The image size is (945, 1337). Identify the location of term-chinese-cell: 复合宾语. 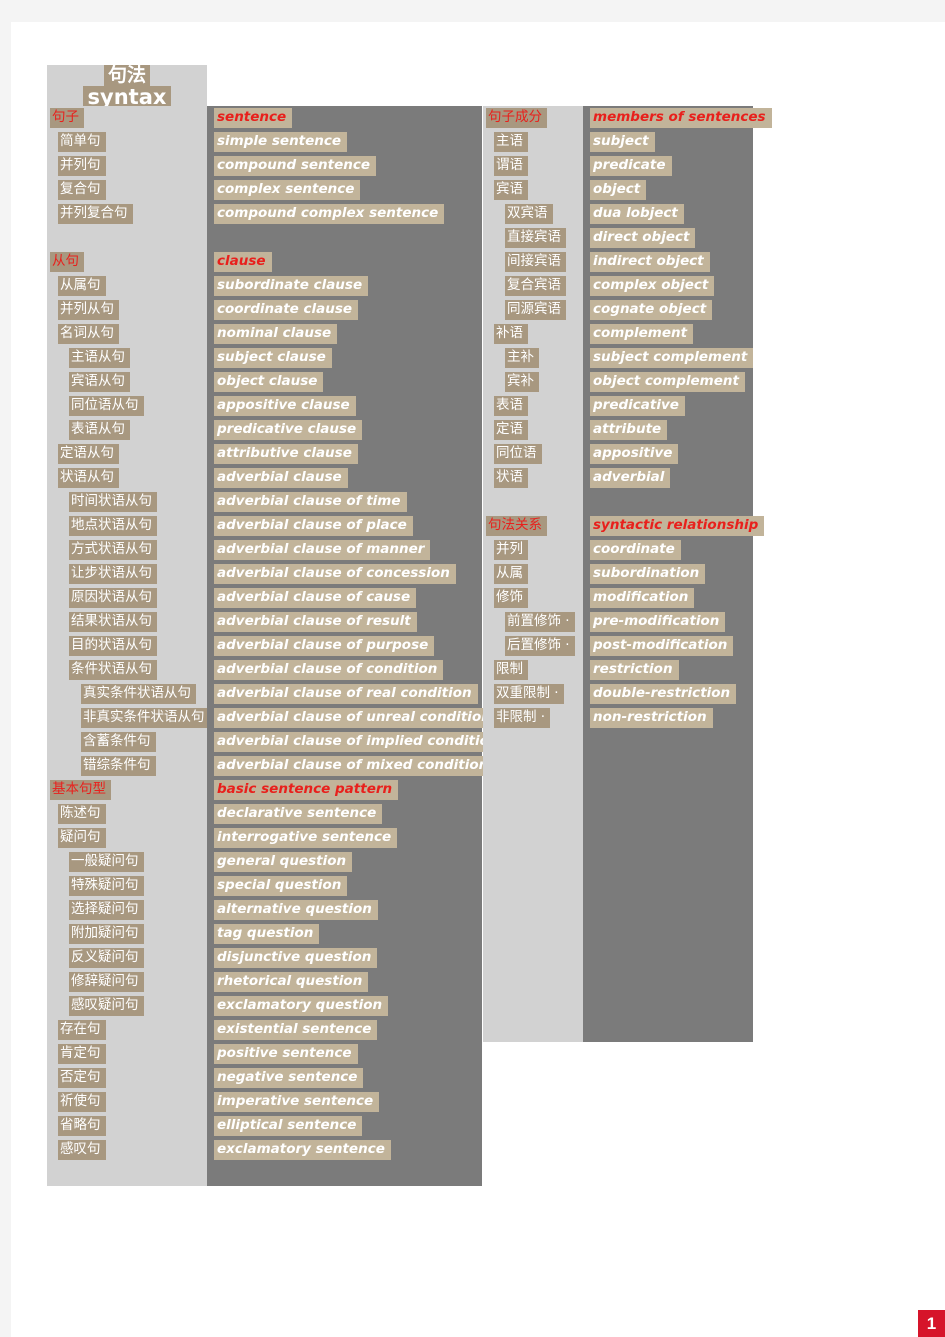
(533, 286).